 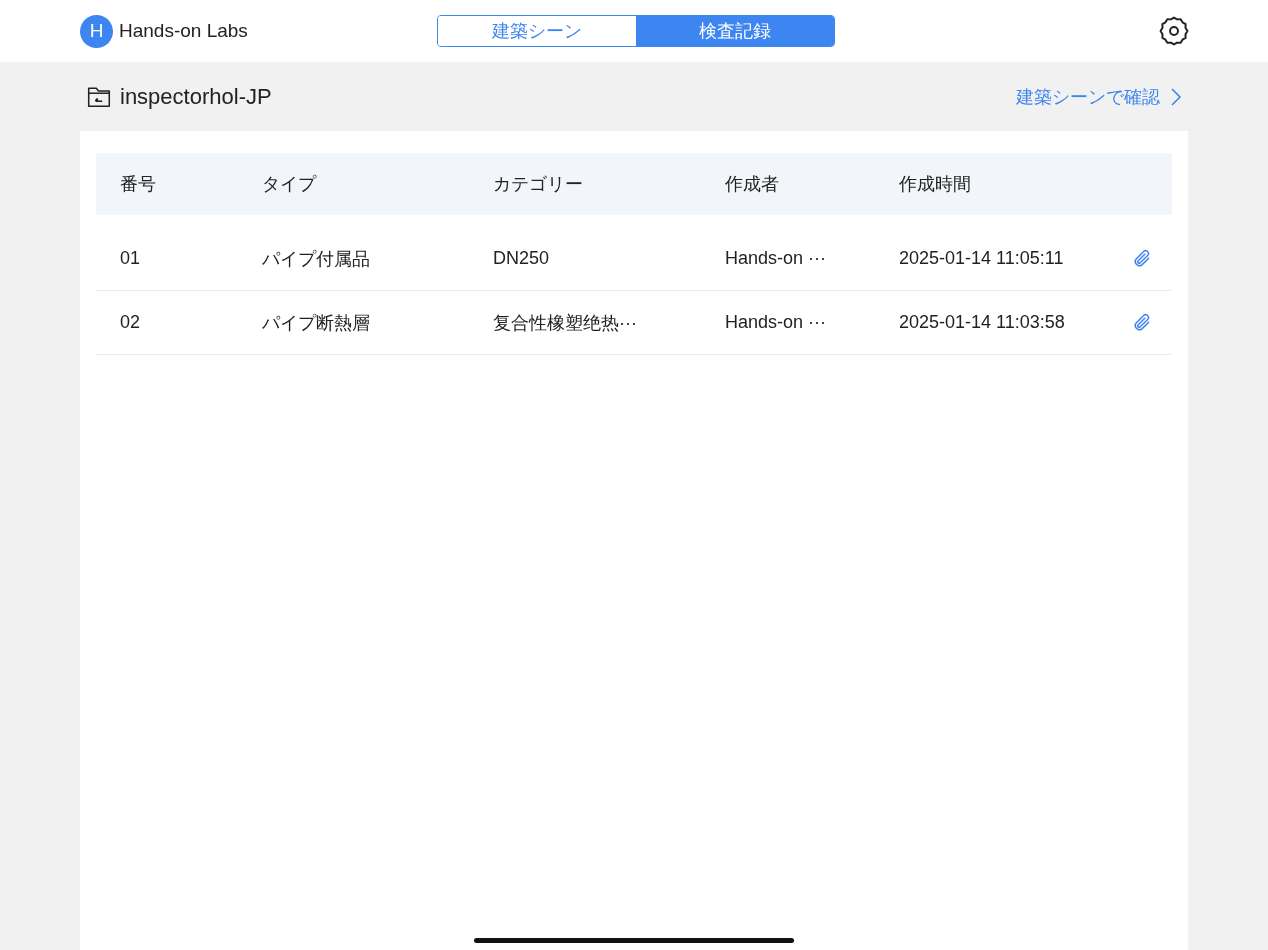 I want to click on tab: 検査記録, so click(x=734, y=31).